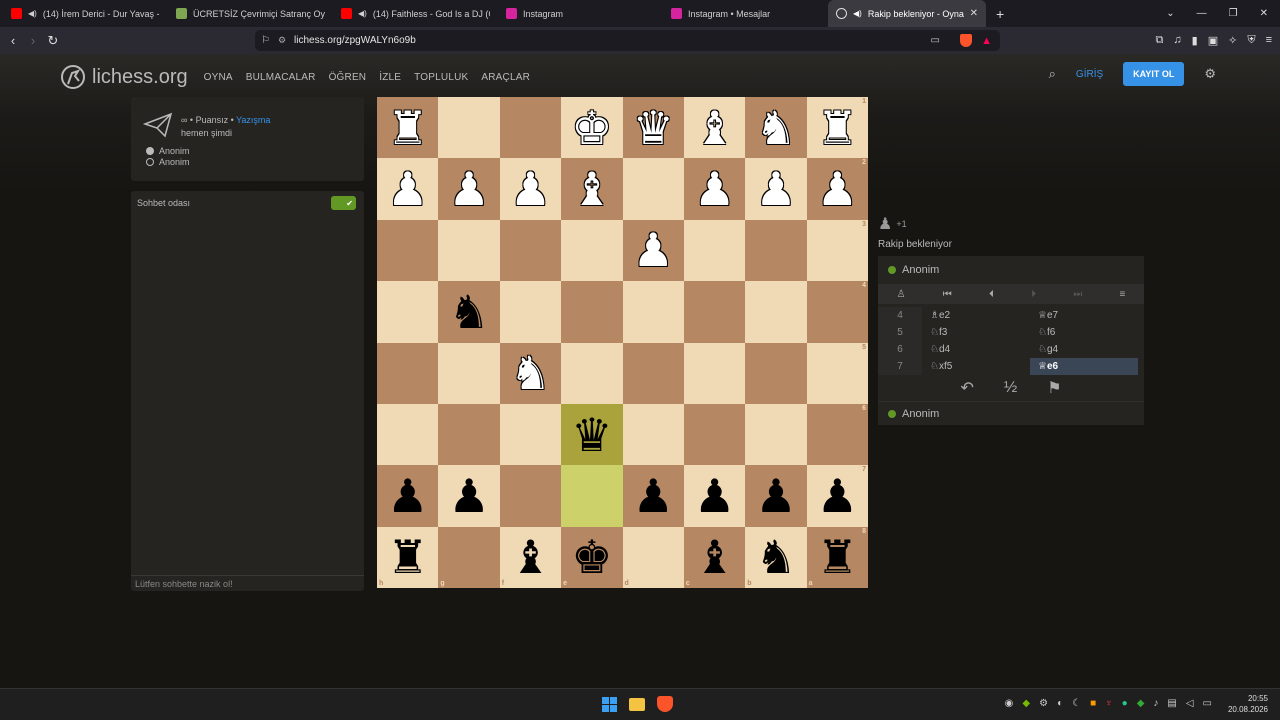 The height and width of the screenshot is (720, 1280). I want to click on square-e2: ♝, so click(592, 189).